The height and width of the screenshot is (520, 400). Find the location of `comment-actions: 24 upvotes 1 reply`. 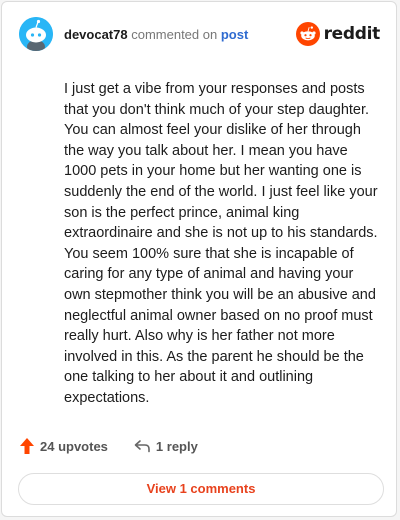

comment-actions: 24 upvotes 1 reply is located at coordinates (122, 446).